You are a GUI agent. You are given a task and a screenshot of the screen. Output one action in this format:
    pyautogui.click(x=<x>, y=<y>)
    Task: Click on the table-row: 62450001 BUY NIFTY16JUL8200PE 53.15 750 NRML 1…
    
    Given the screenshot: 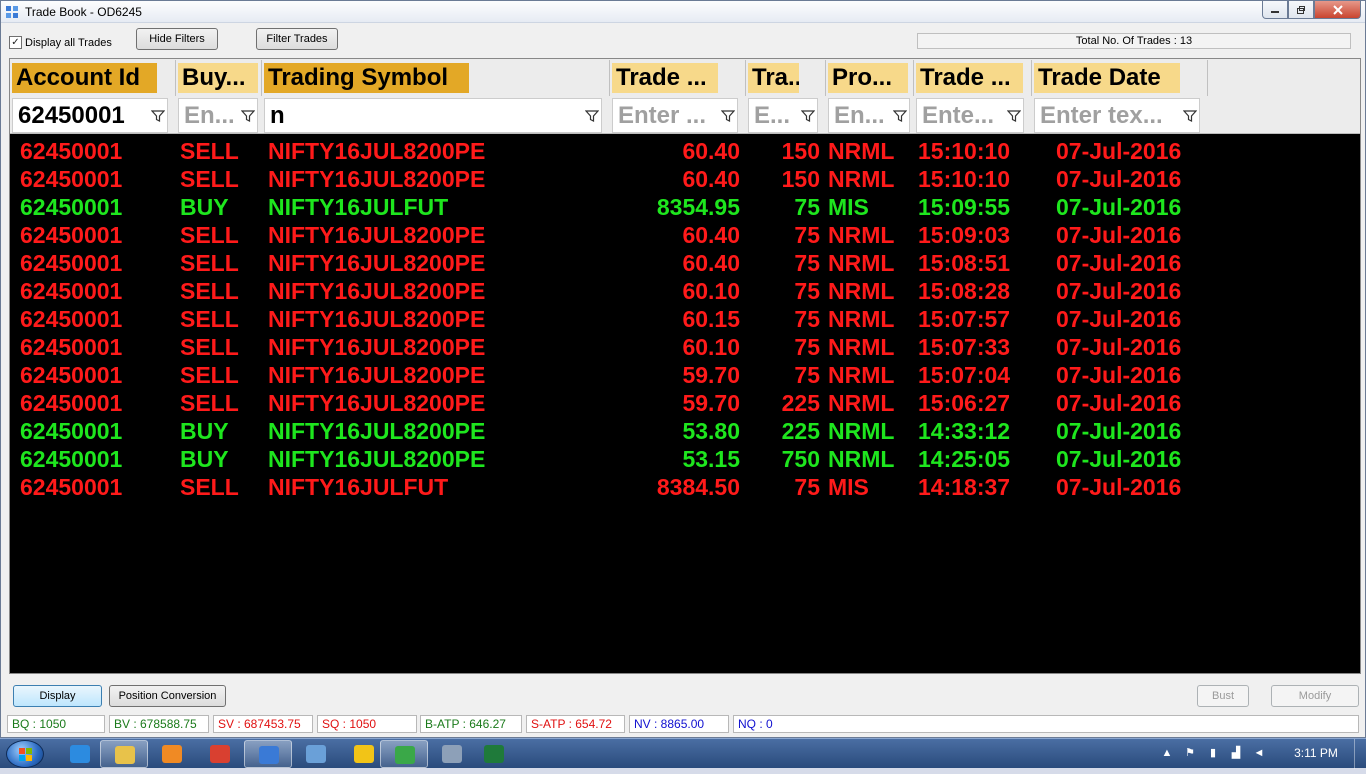 What is the action you would take?
    pyautogui.click(x=685, y=459)
    